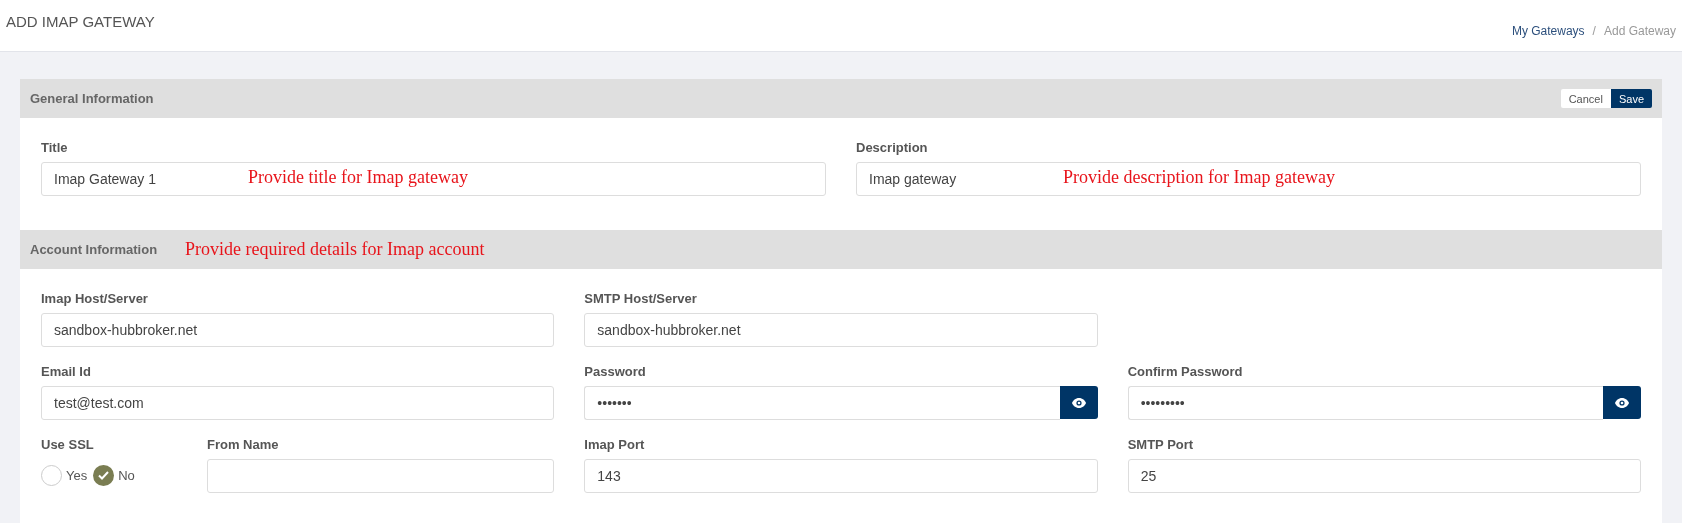 This screenshot has width=1682, height=523. I want to click on save-button: Save, so click(1631, 98).